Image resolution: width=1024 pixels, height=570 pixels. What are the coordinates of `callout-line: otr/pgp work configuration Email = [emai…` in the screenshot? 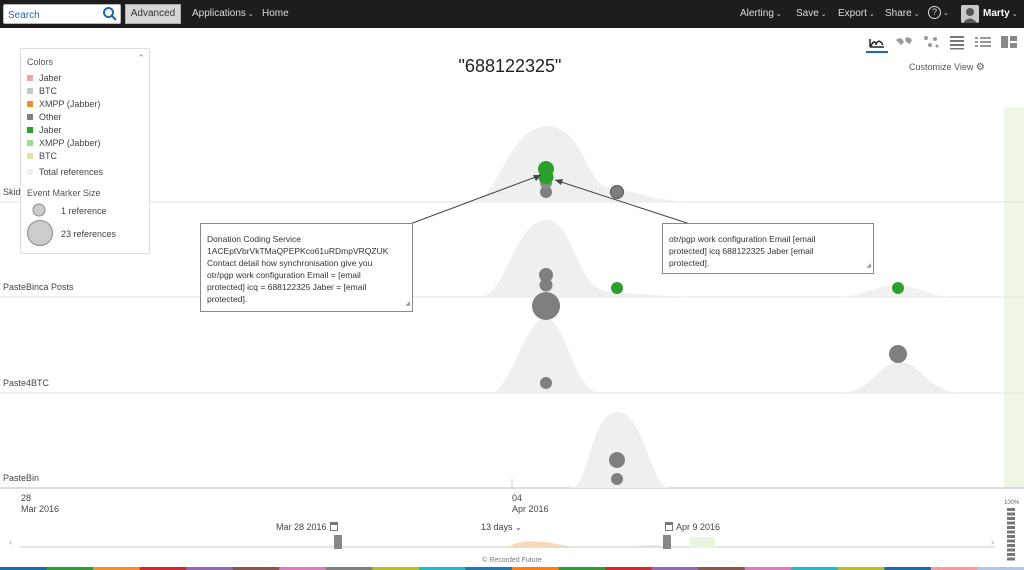 It's located at (284, 275).